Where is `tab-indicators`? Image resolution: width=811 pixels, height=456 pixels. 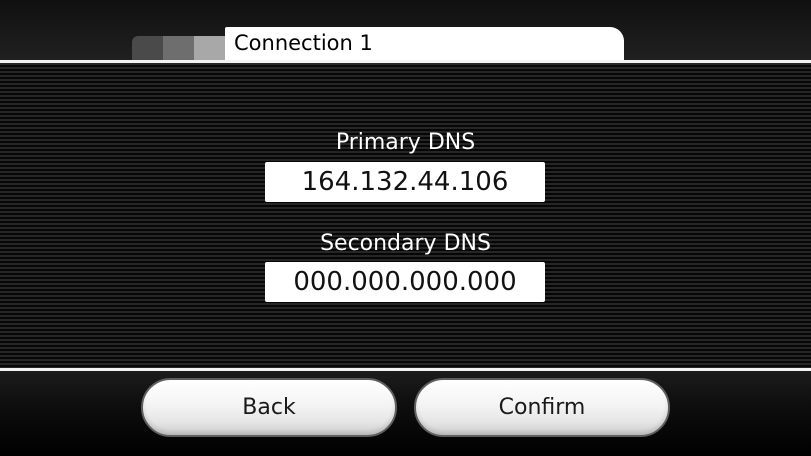
tab-indicators is located at coordinates (178, 48).